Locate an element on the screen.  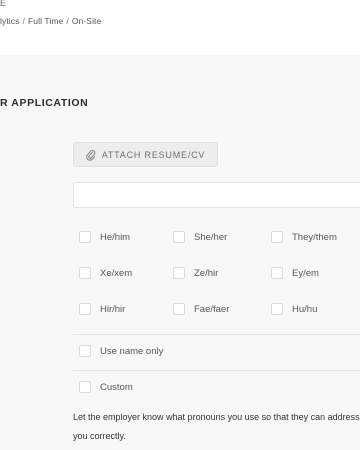
breadcrumb-item-employment-type: Full Time is located at coordinates (45, 21).